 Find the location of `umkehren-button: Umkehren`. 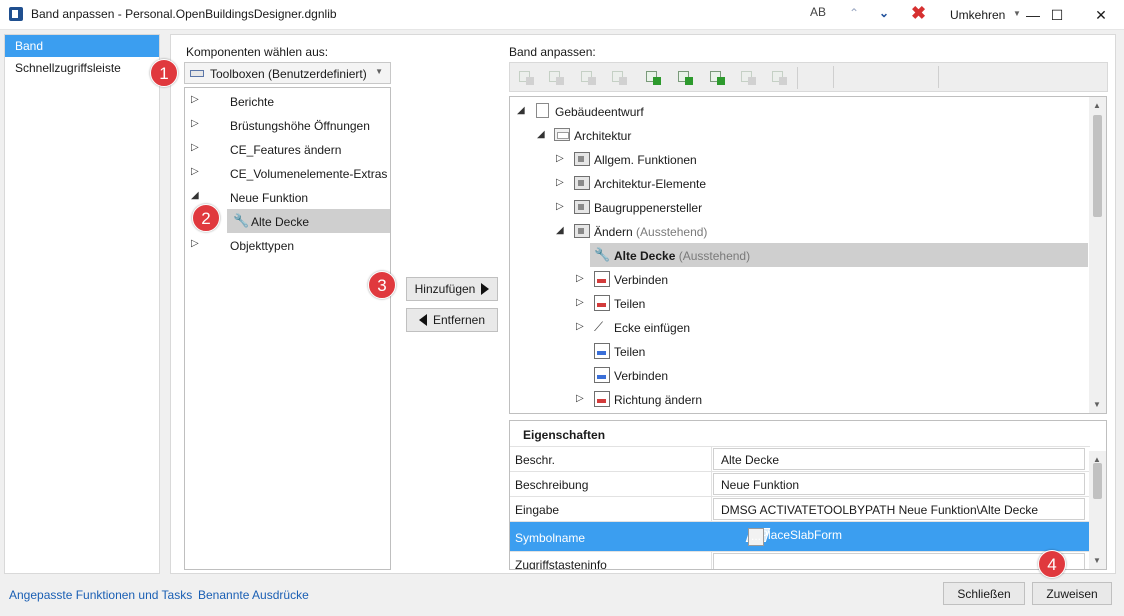

umkehren-button: Umkehren is located at coordinates (977, 15).